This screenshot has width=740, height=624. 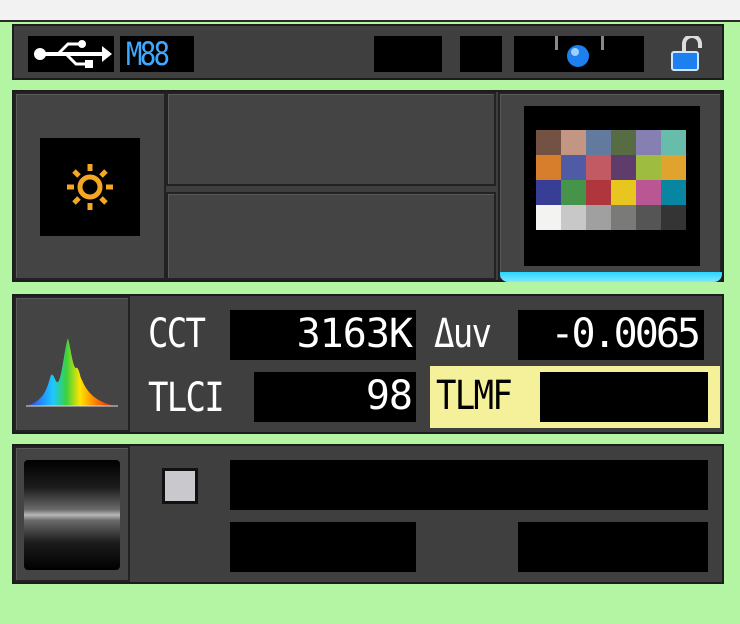 I want to click on tlmf-value-box, so click(x=624, y=397).